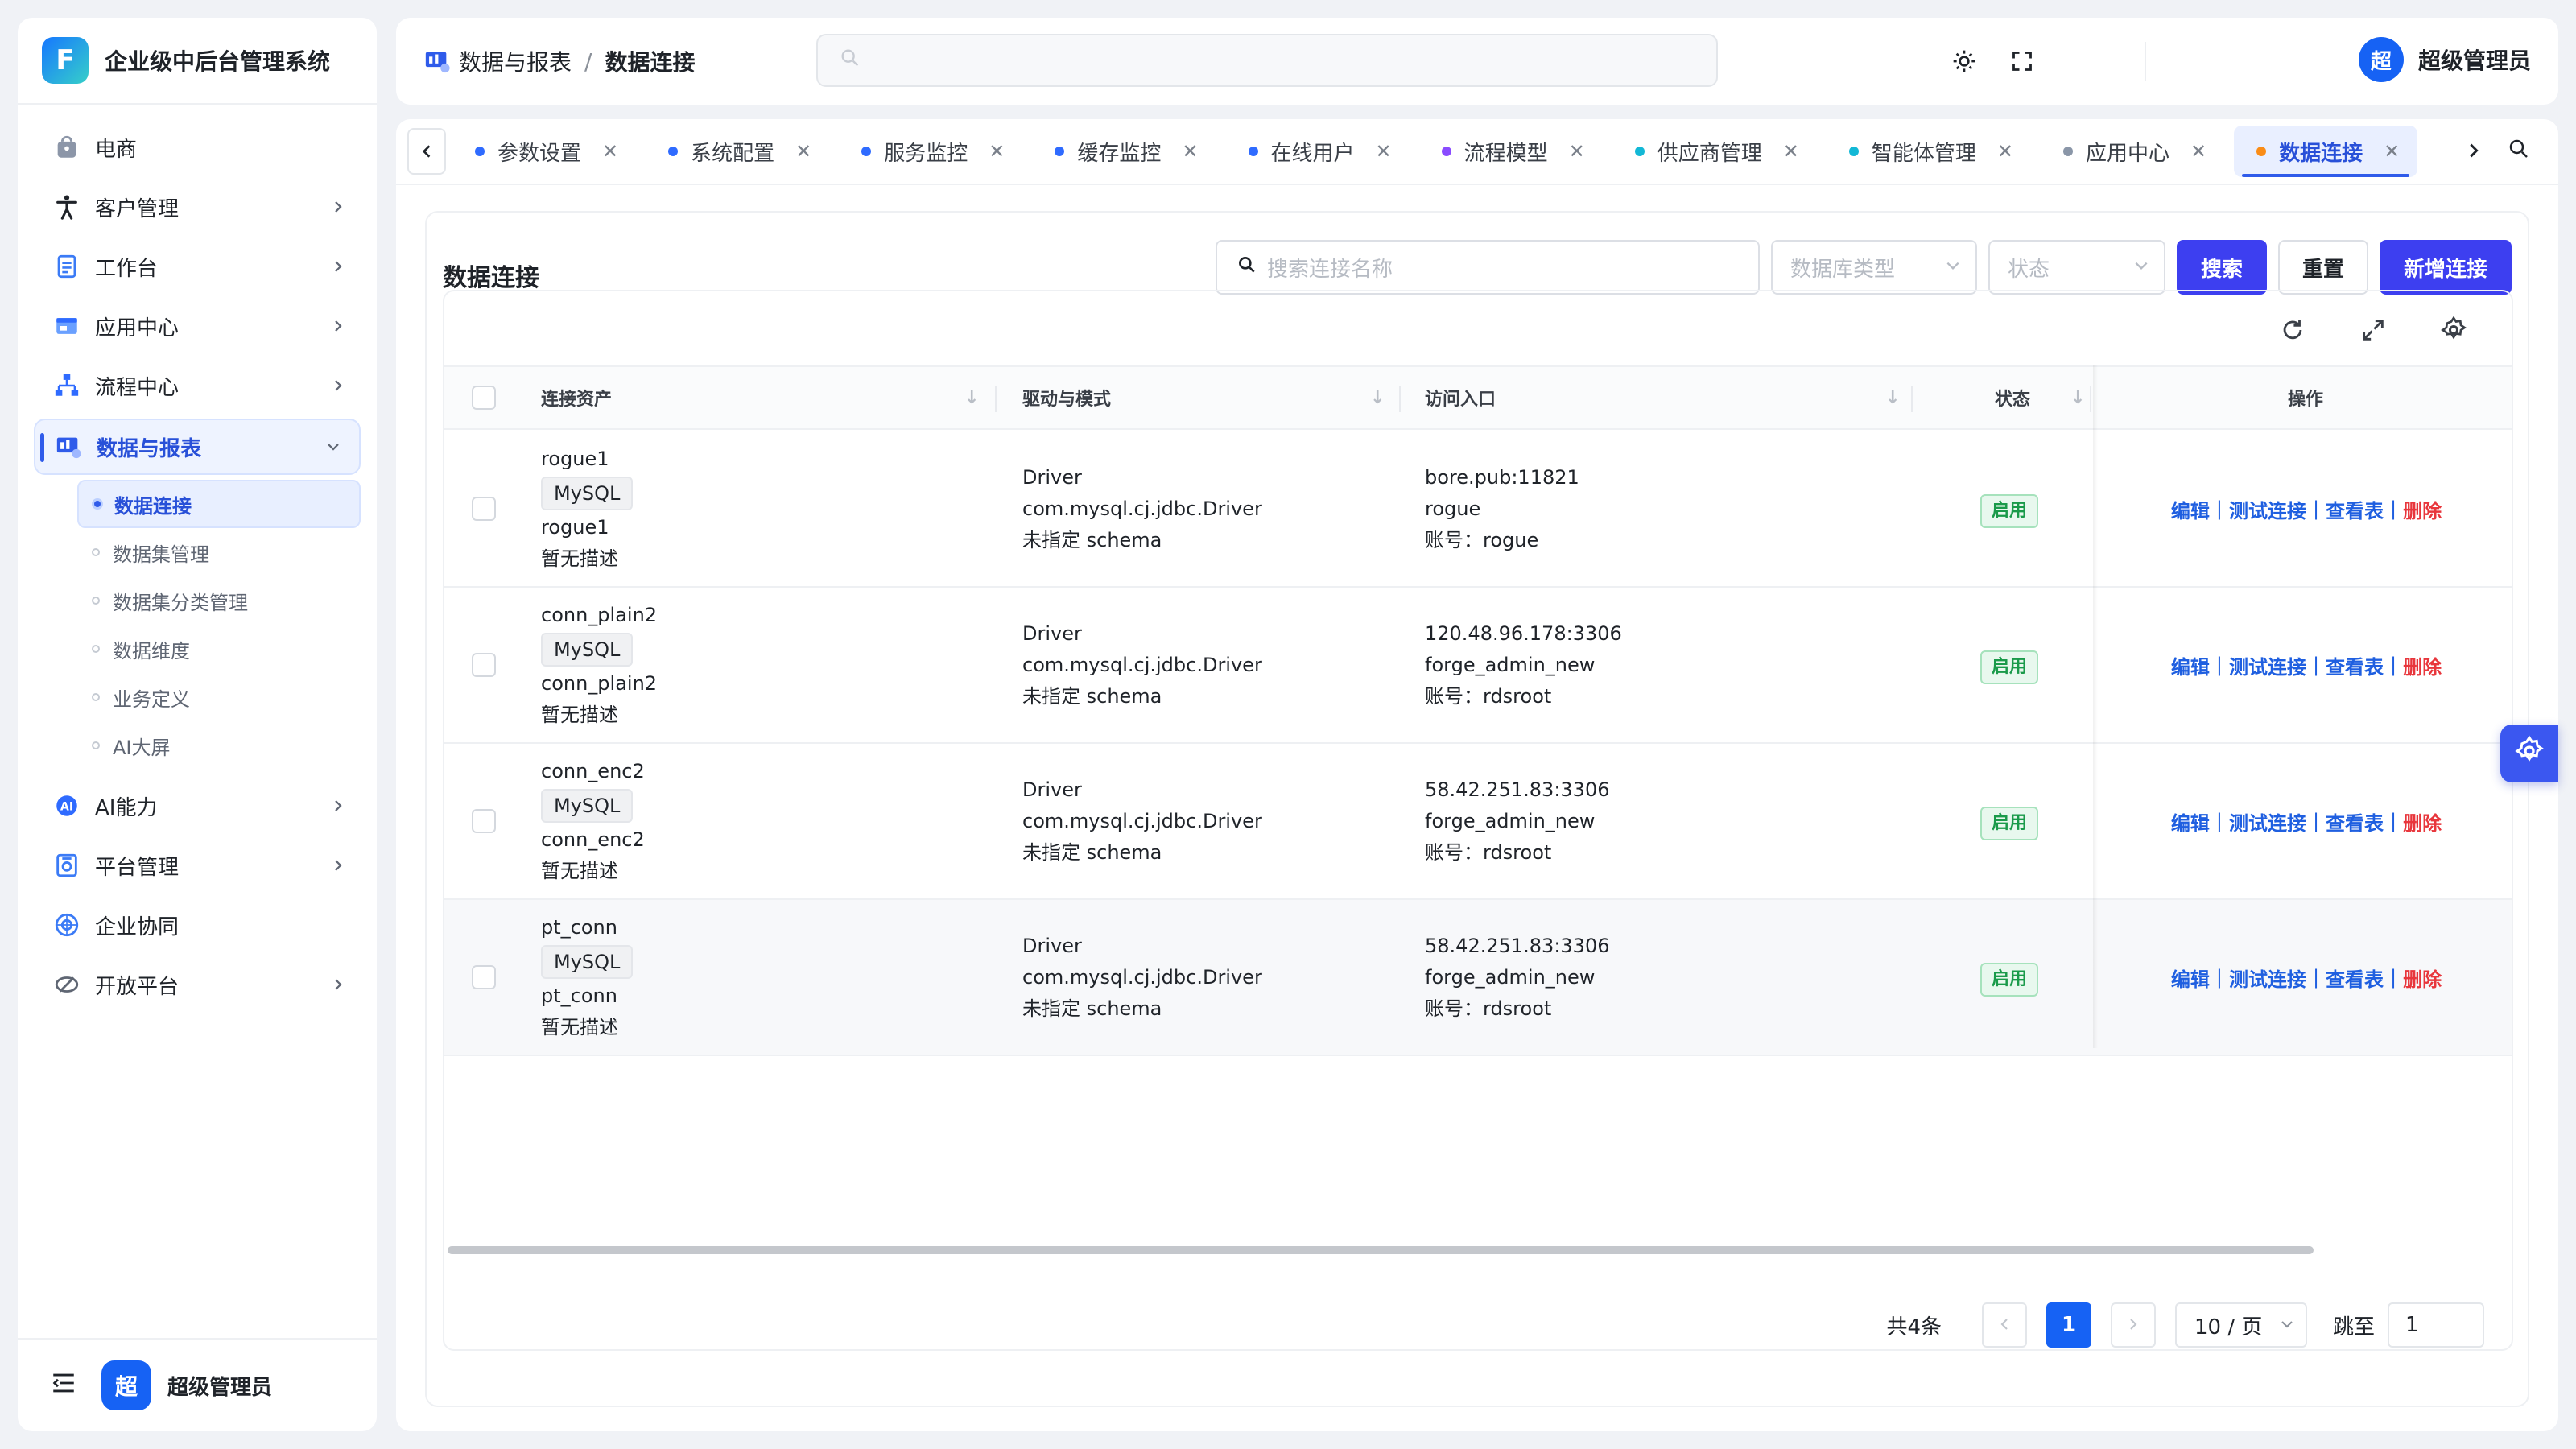  What do you see at coordinates (1267, 60) in the screenshot?
I see `header-search-input` at bounding box center [1267, 60].